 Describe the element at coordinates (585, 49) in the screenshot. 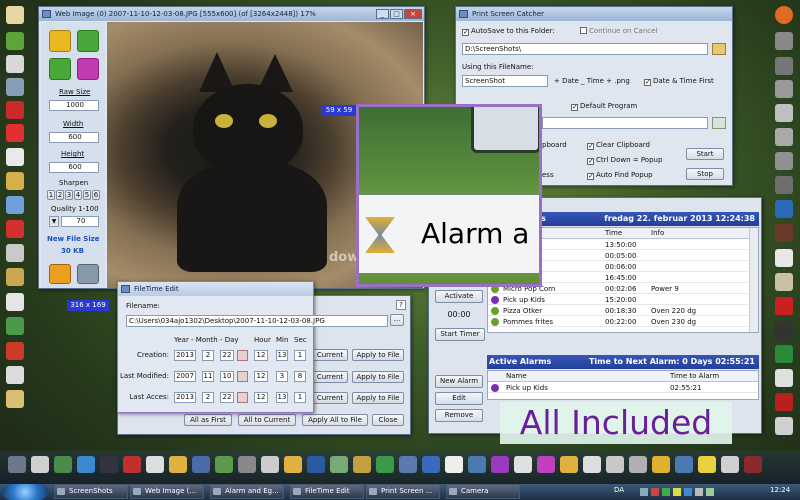

I see `folder-path-input: D:\ScreenShots\` at that location.